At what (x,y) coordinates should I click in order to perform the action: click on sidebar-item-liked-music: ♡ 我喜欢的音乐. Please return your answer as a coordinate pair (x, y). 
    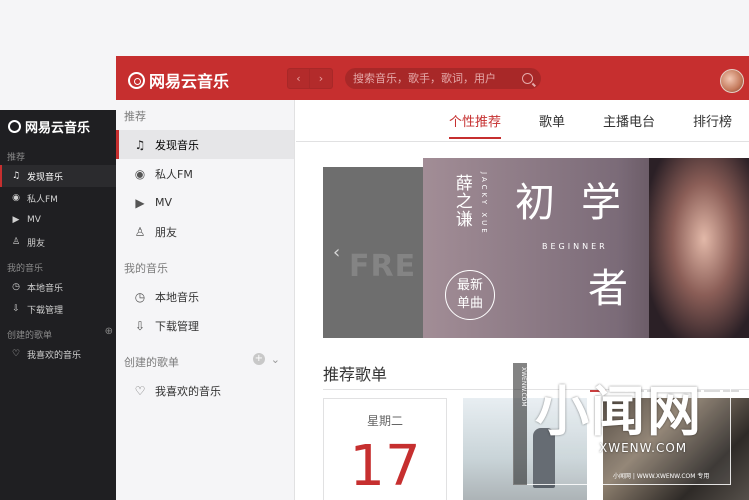
    Looking at the image, I should click on (205, 390).